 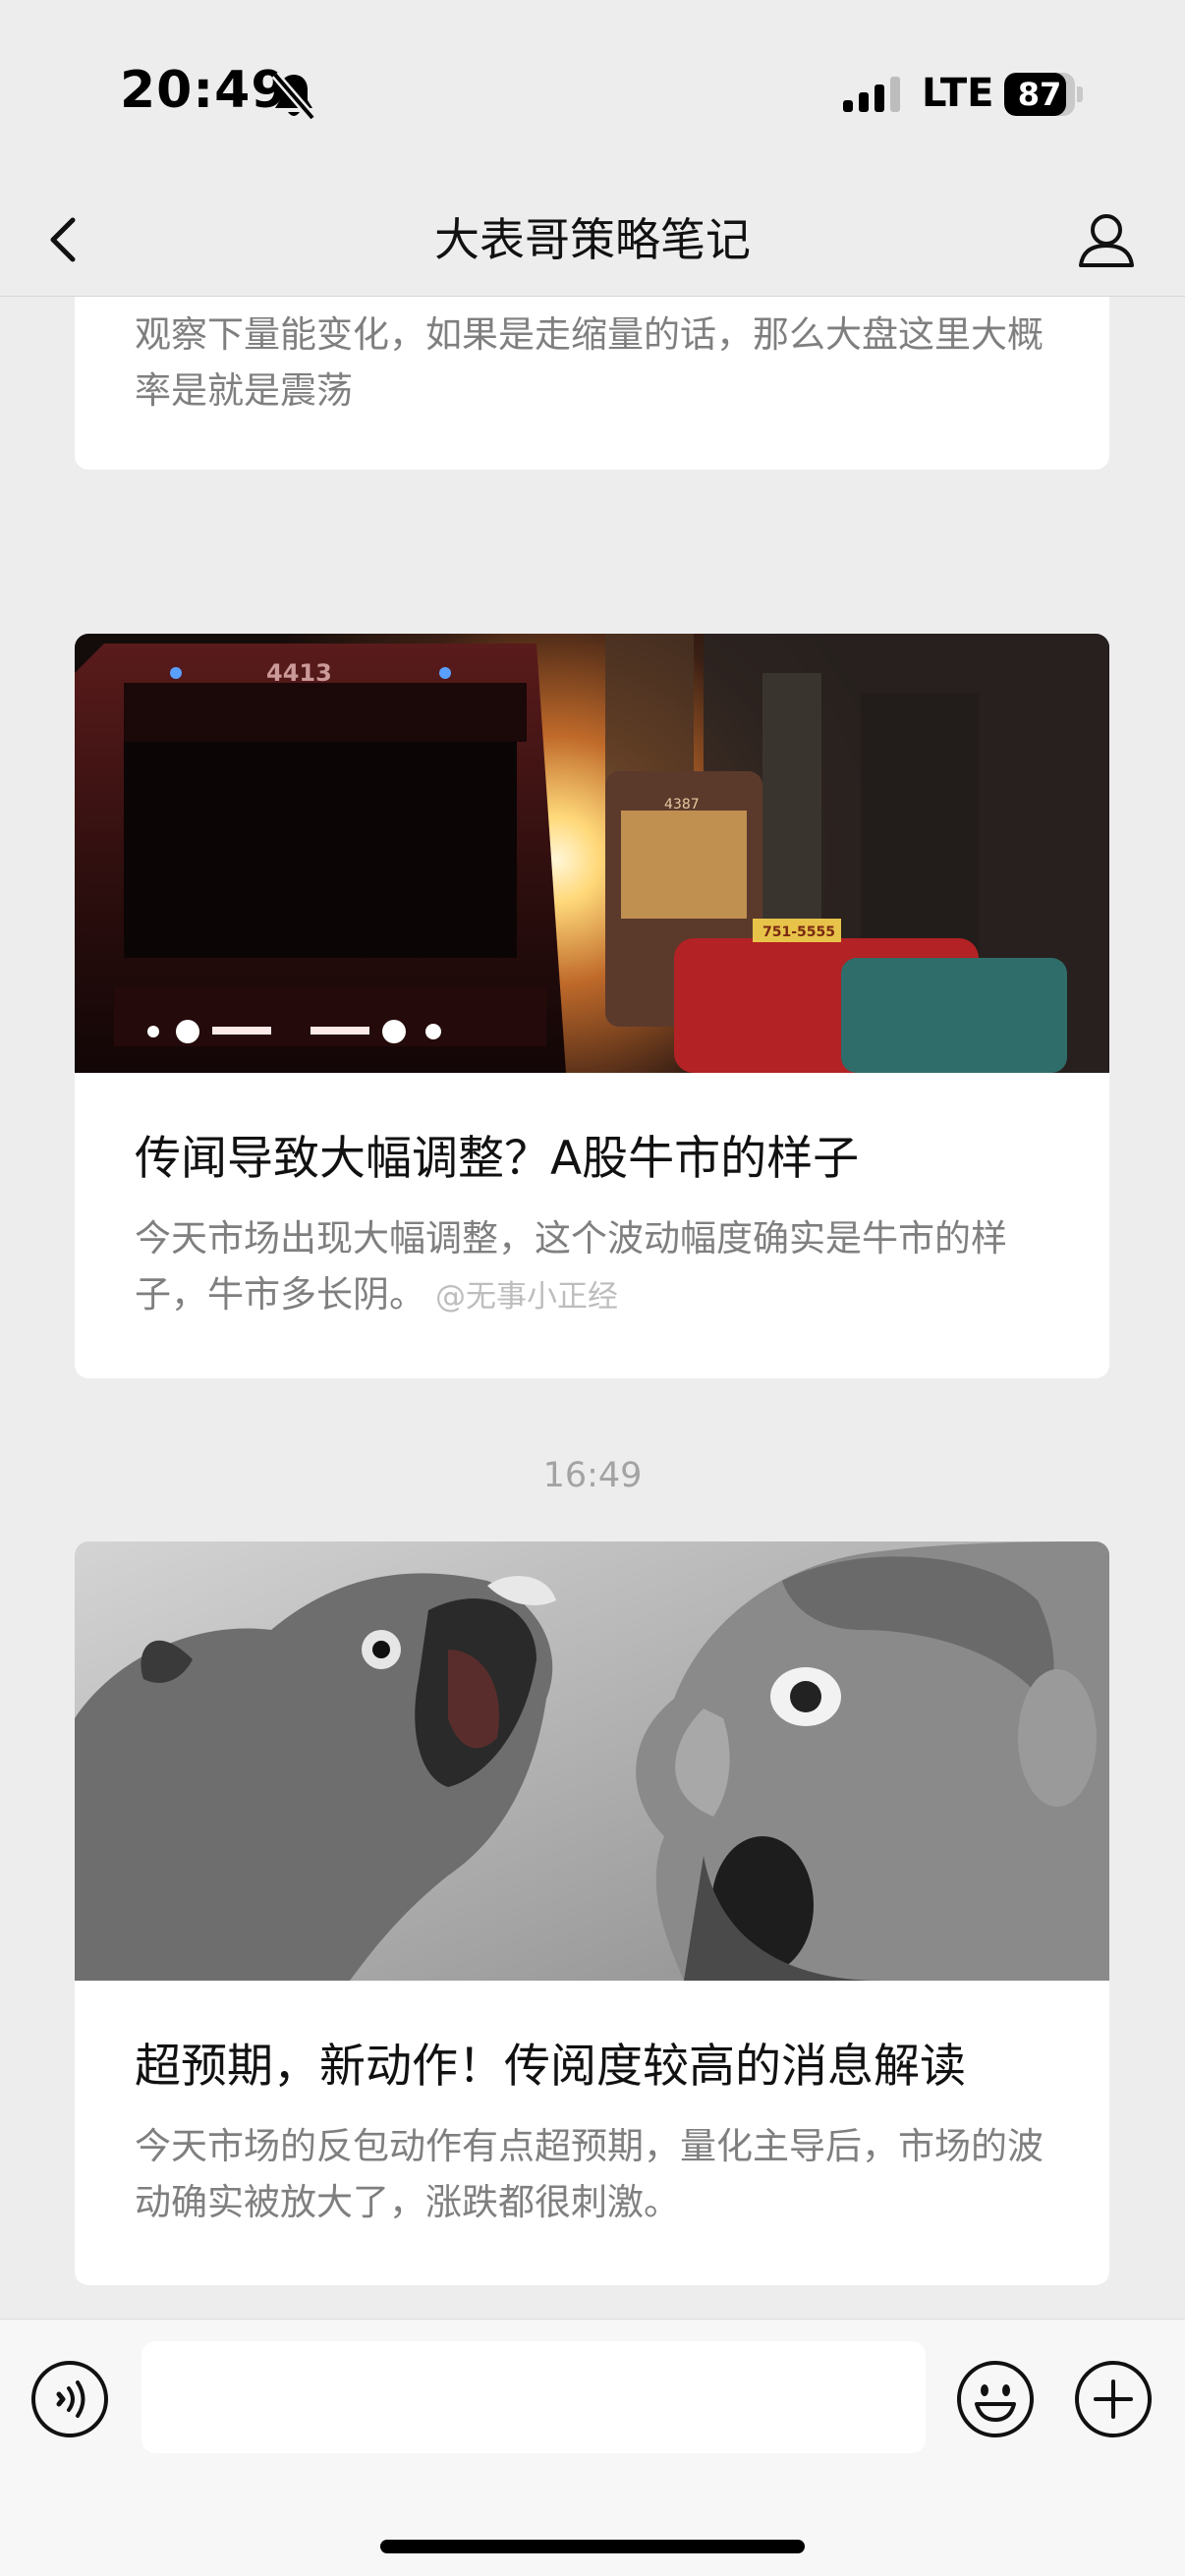 I want to click on plus-icon, so click(x=1114, y=2399).